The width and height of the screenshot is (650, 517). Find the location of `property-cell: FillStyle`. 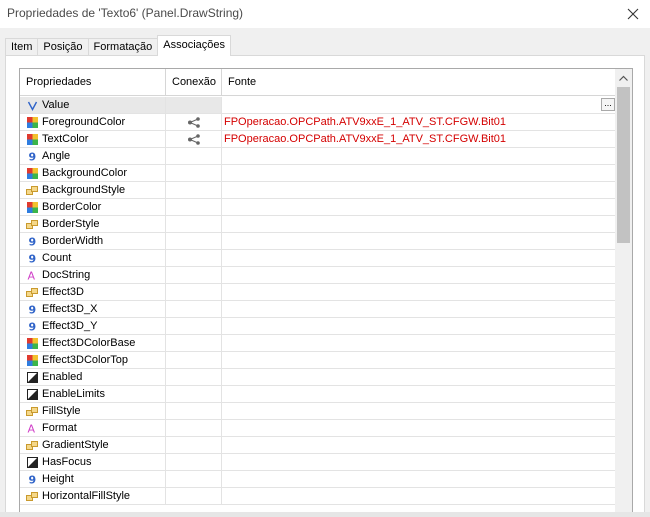

property-cell: FillStyle is located at coordinates (93, 411).